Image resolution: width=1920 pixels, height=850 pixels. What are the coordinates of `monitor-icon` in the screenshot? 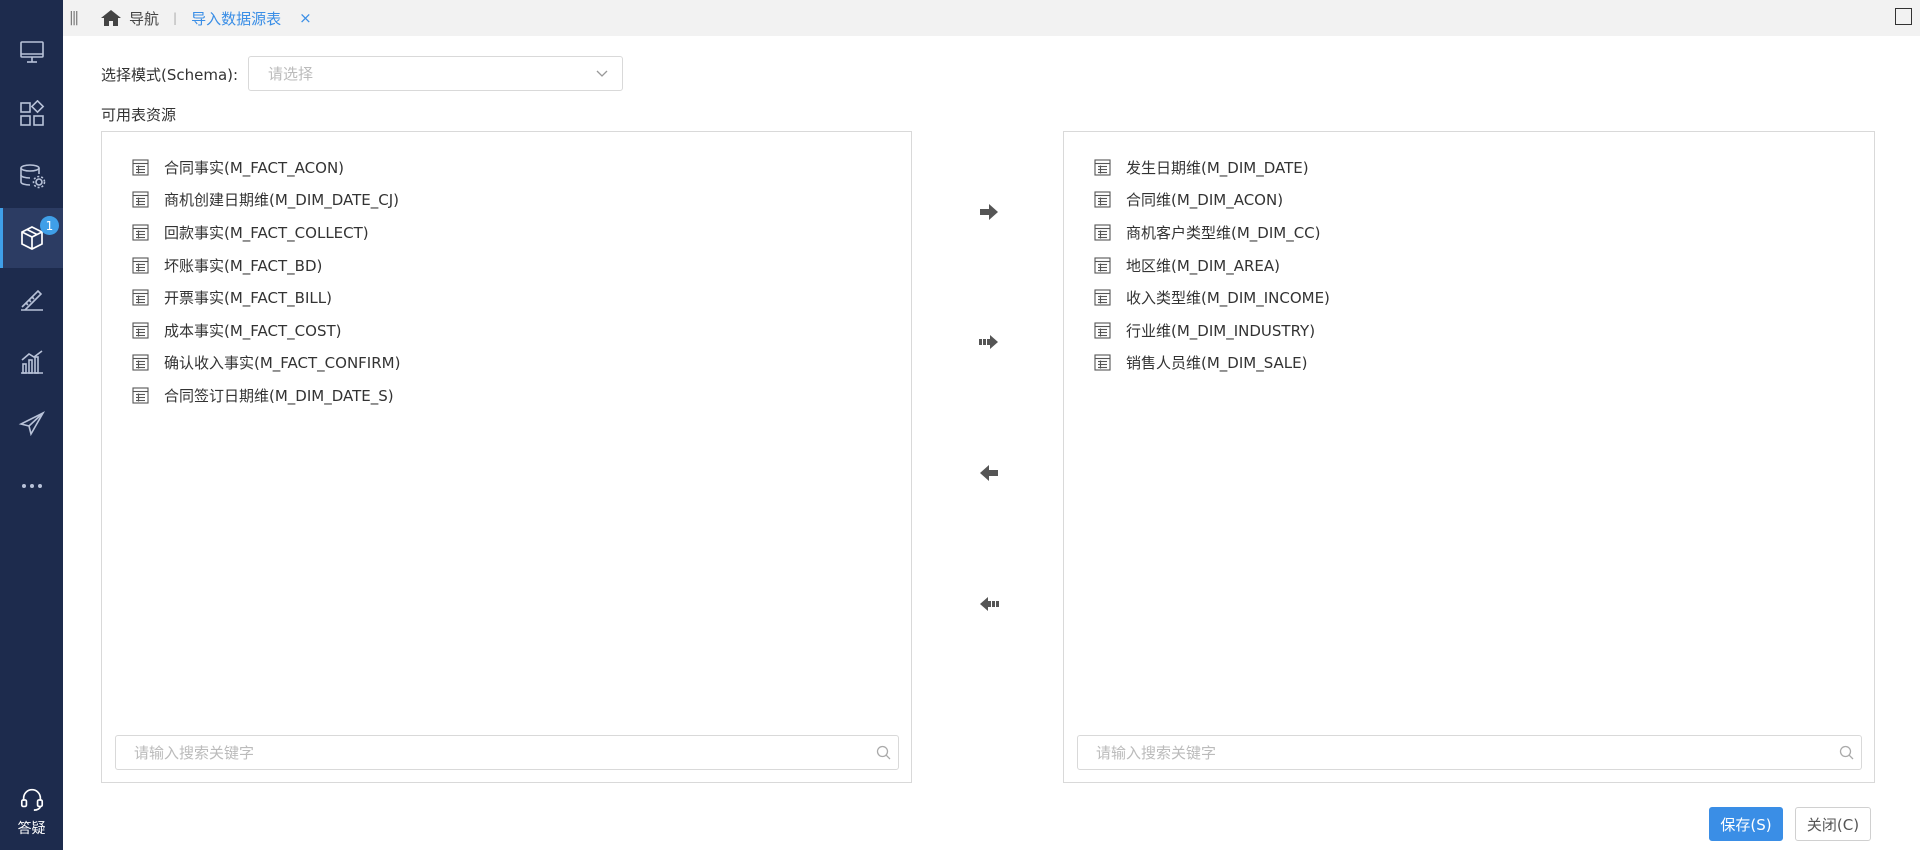 It's located at (31, 52).